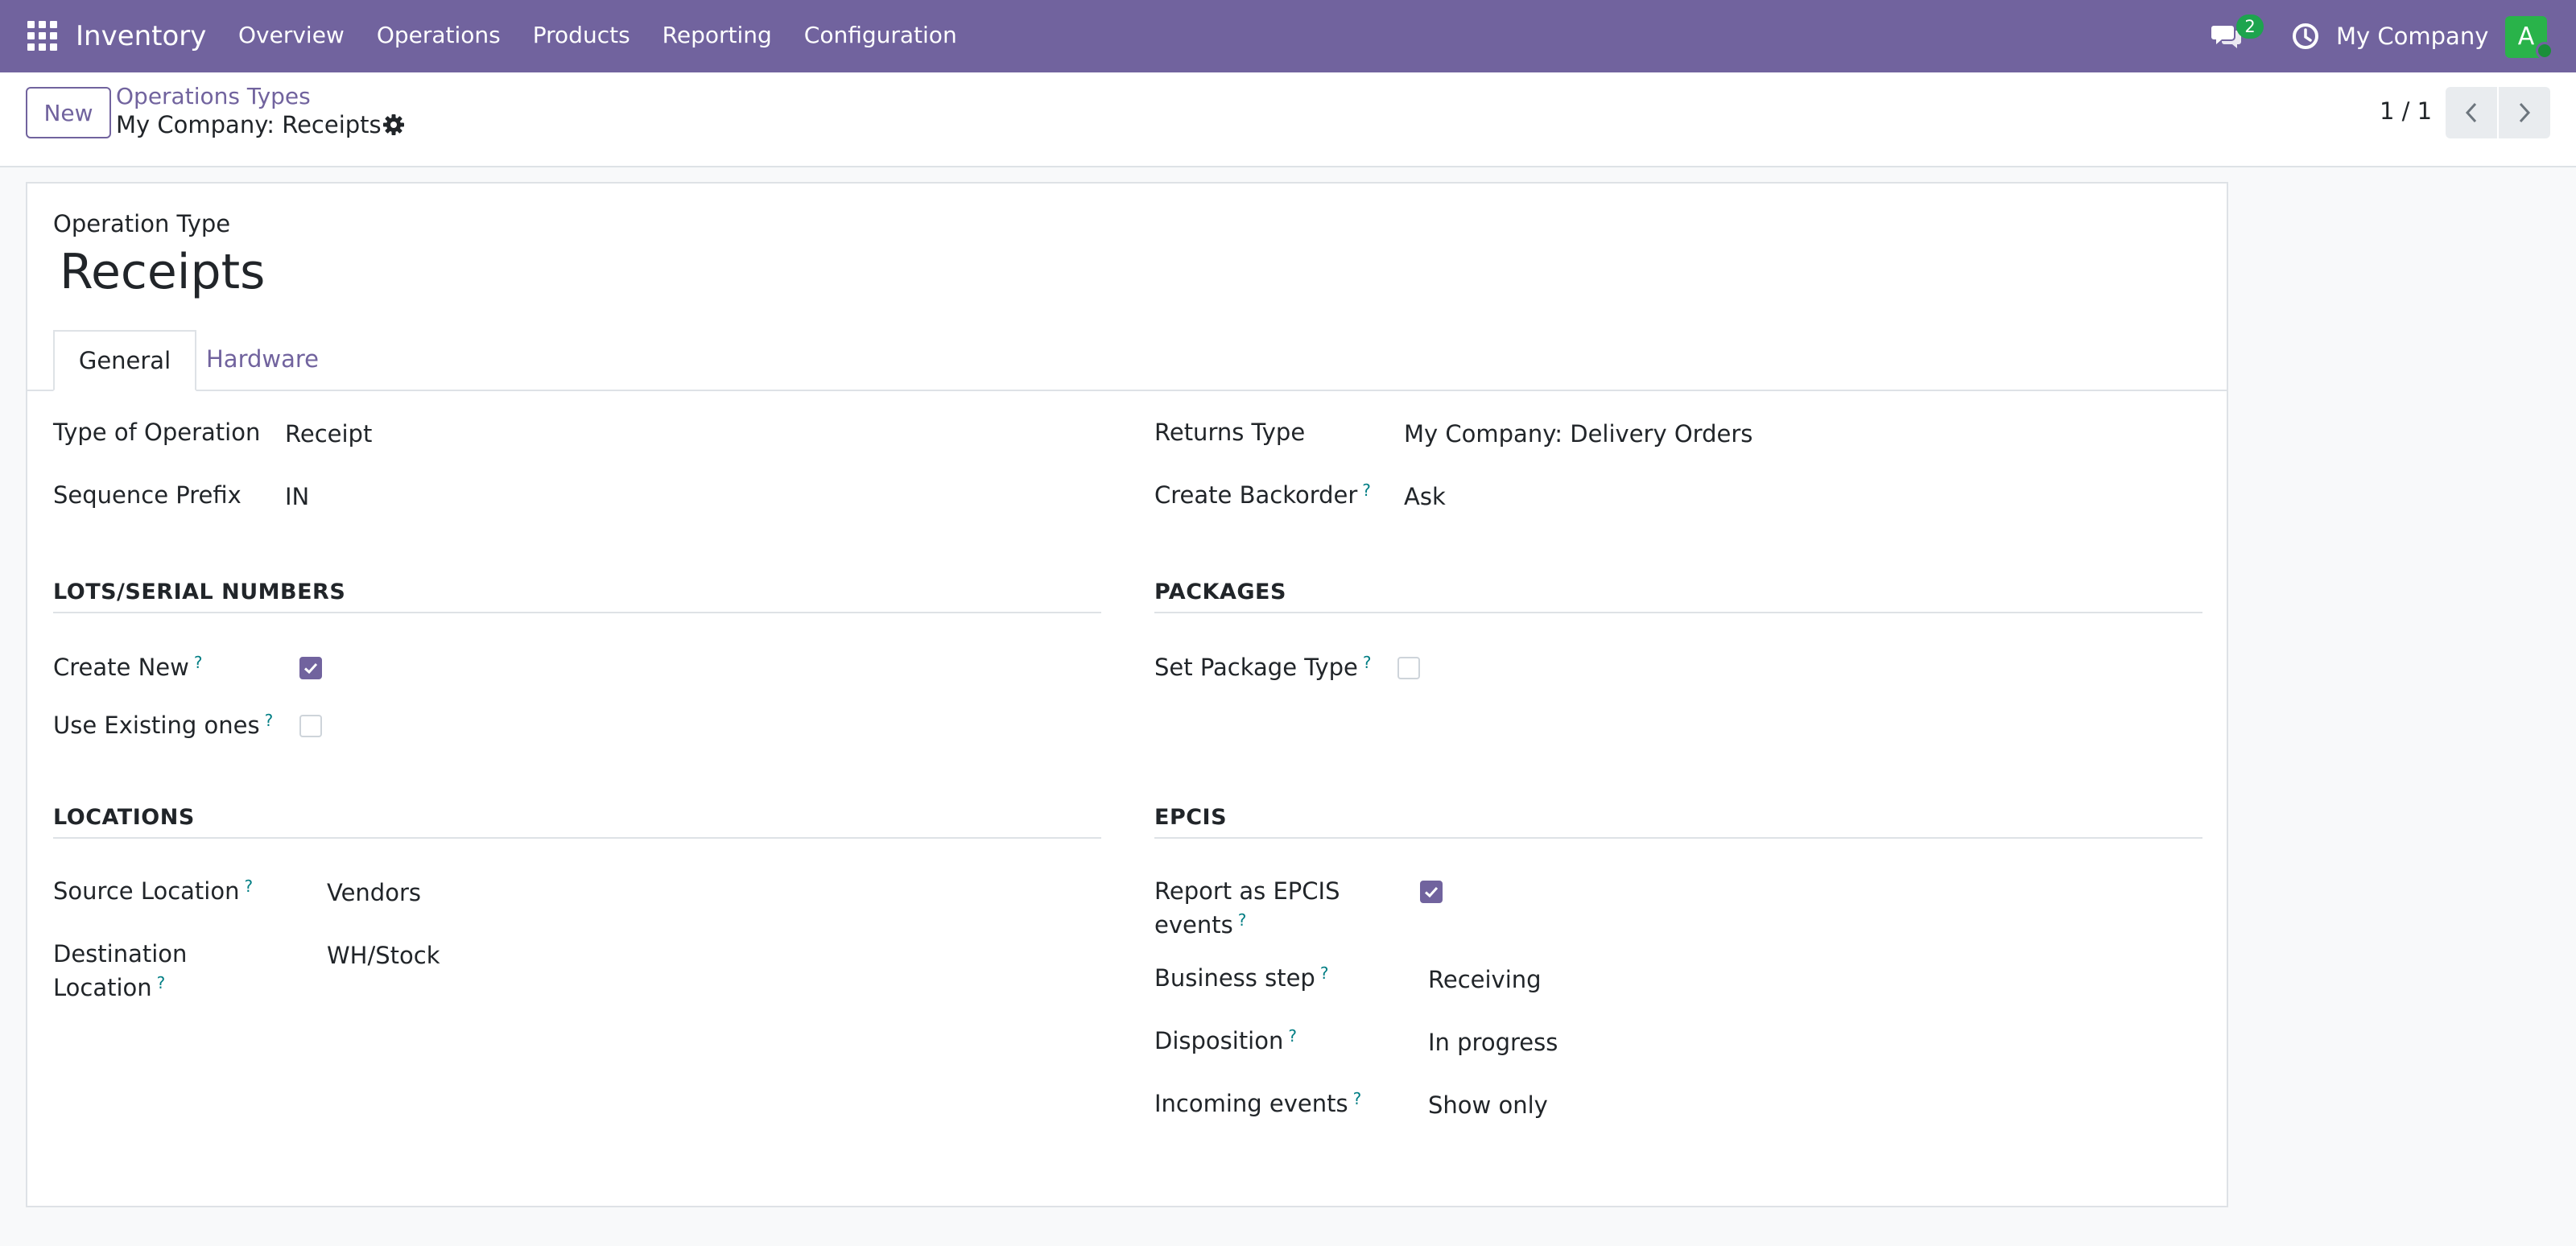 Image resolution: width=2576 pixels, height=1246 pixels. I want to click on create-backorder-label: Create Backorder?, so click(1262, 495).